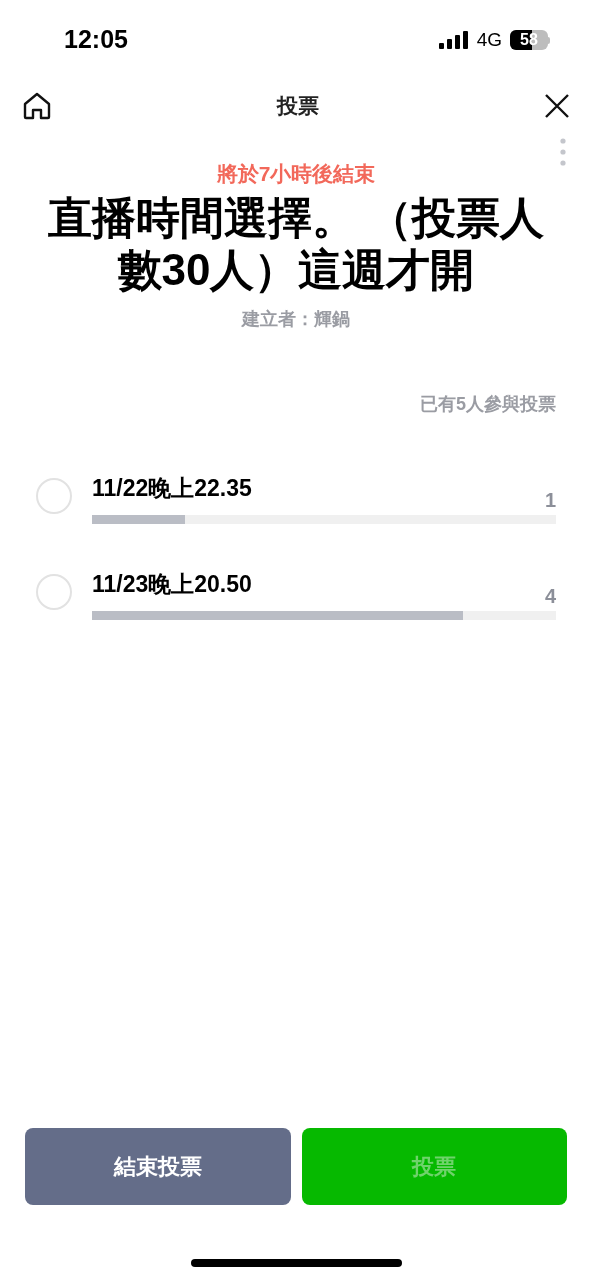 The width and height of the screenshot is (592, 1280). I want to click on vote-count: 1, so click(550, 499).